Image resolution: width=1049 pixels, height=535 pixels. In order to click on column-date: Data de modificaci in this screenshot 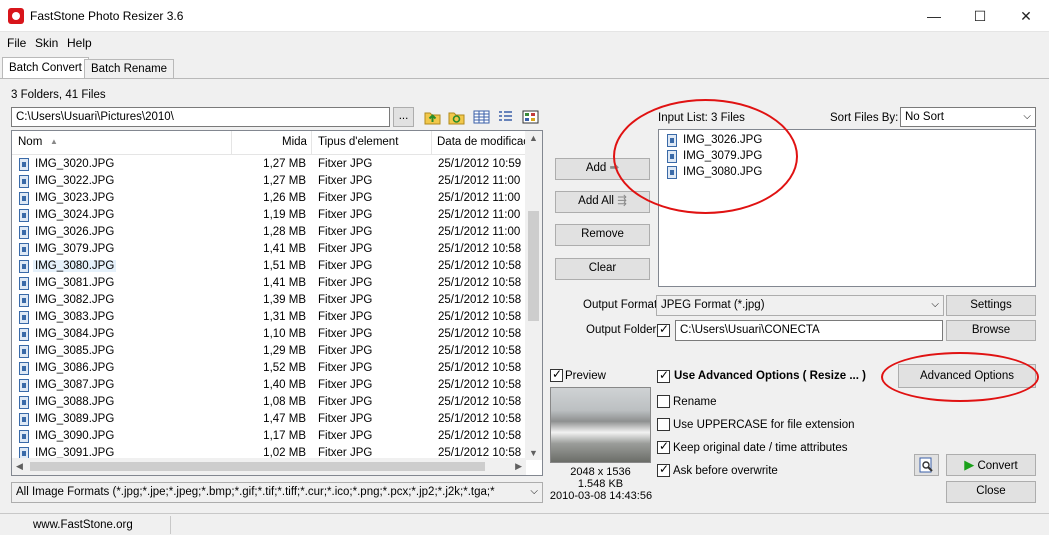, I will do `click(481, 142)`.